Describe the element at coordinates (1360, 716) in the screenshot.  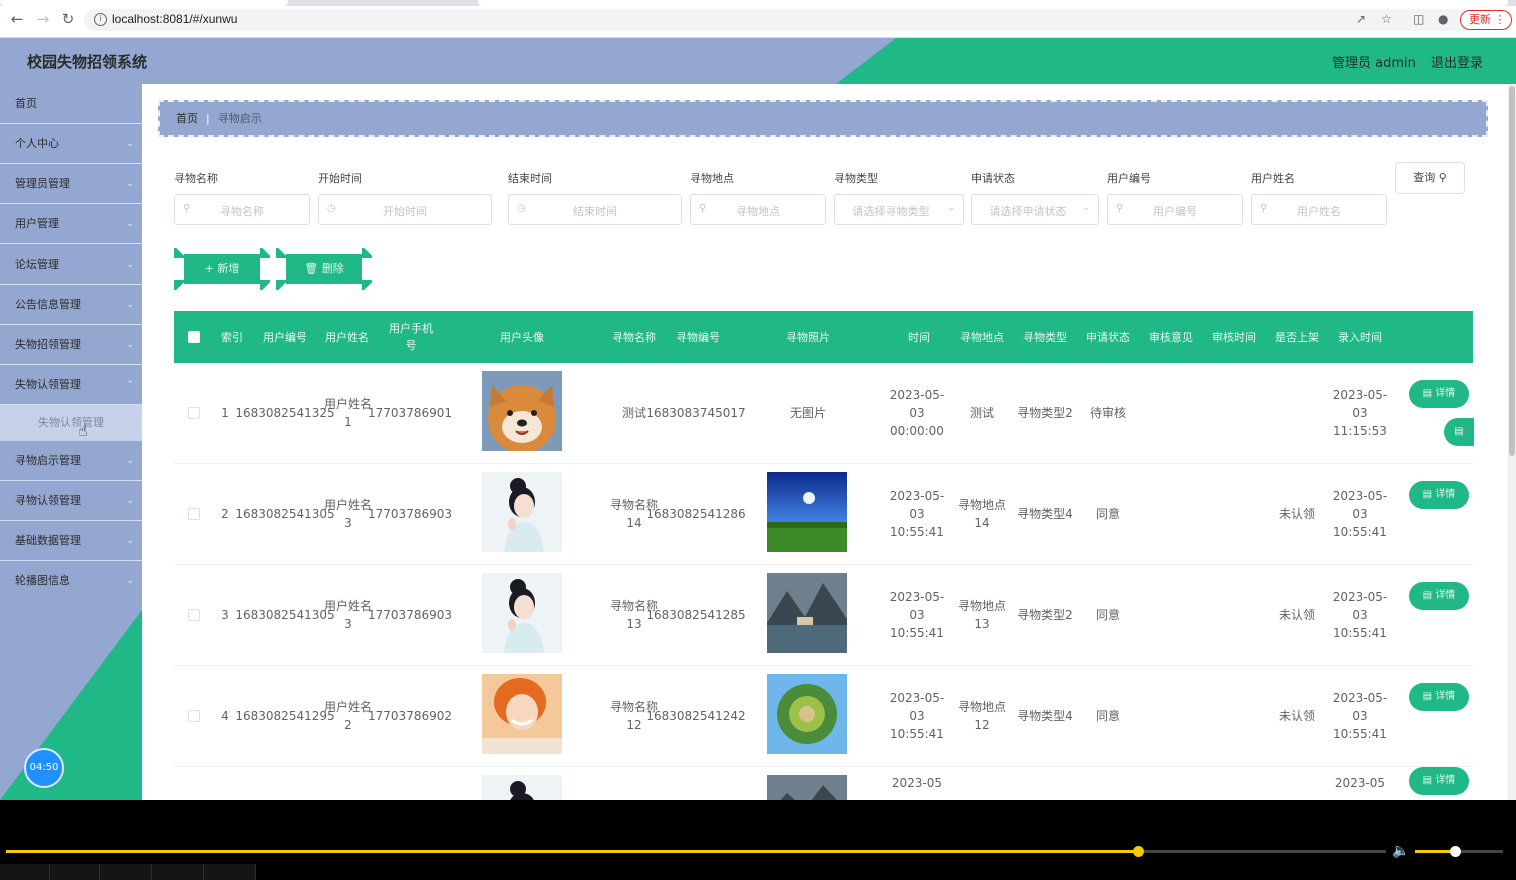
I see `cell-created: 2023-05-03 10:55:41` at that location.